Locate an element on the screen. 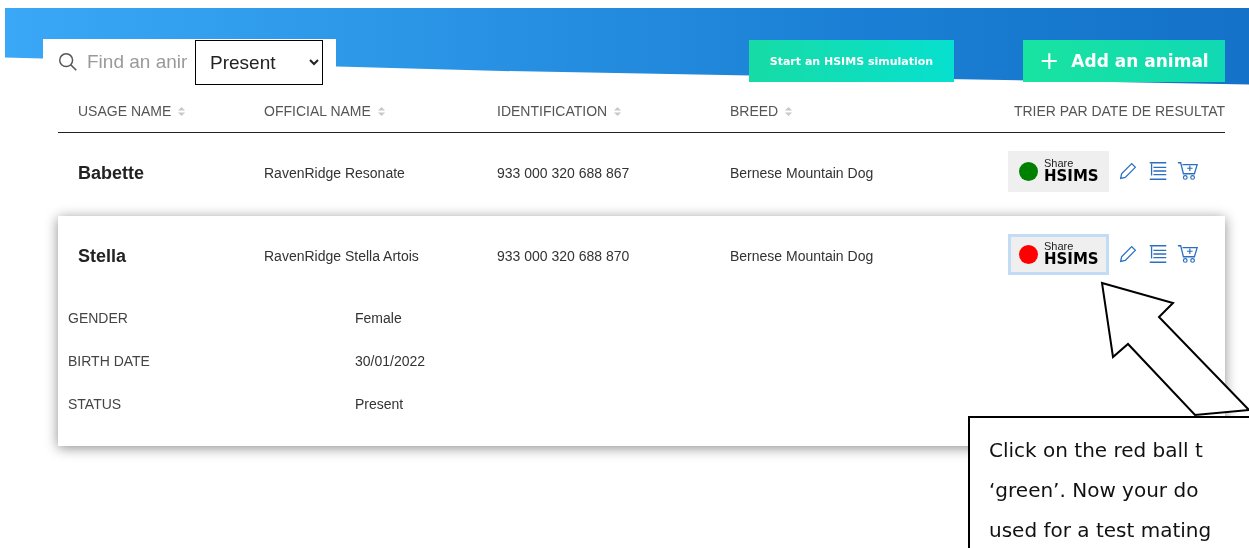 The height and width of the screenshot is (548, 1249). detail-value: 30/01/2022 is located at coordinates (391, 361).